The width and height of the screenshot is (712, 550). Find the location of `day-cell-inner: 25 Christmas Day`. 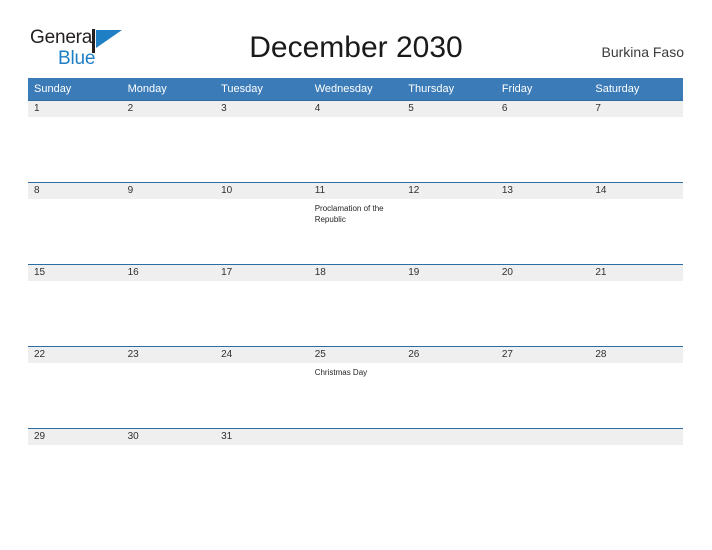

day-cell-inner: 25 Christmas Day is located at coordinates (355, 387).